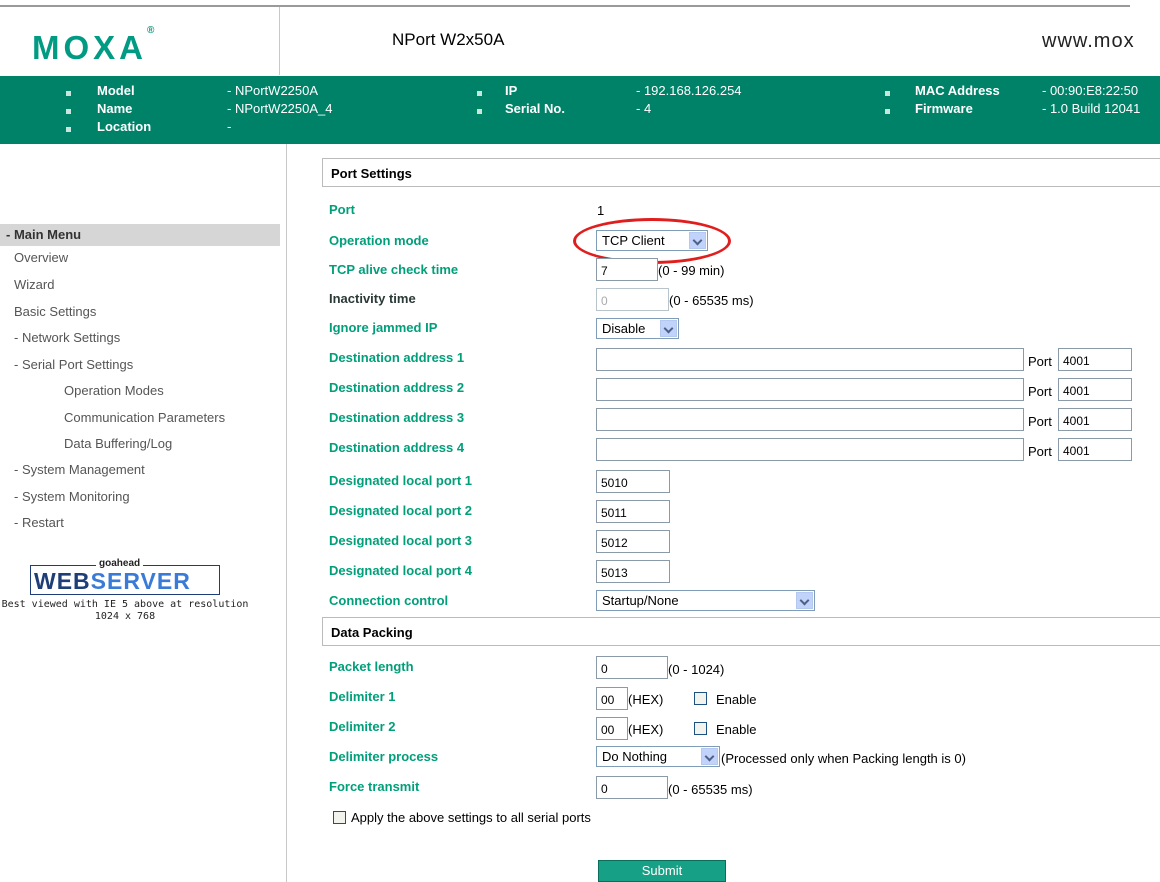  I want to click on webserver-logo-text: WEBSERVER, so click(112, 581).